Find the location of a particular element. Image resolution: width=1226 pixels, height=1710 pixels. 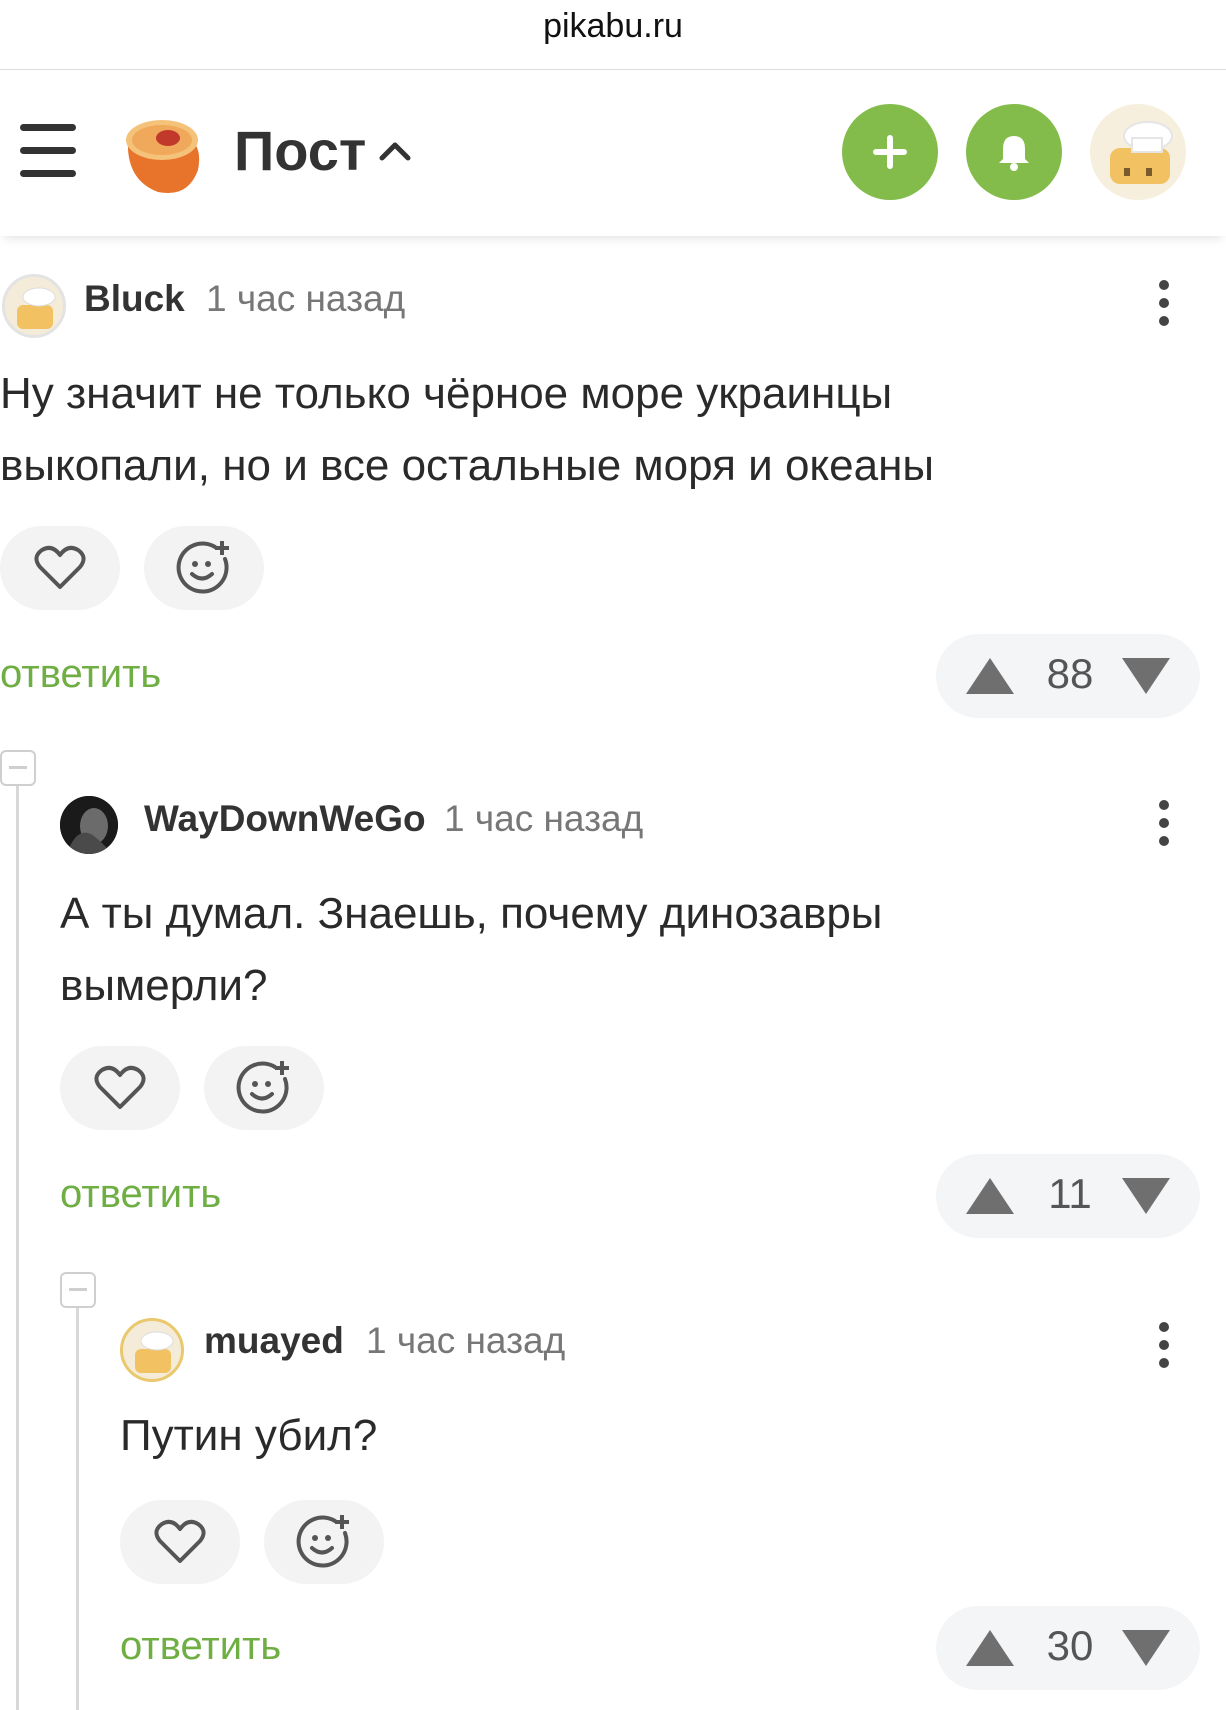

bell-icon is located at coordinates (1014, 153).